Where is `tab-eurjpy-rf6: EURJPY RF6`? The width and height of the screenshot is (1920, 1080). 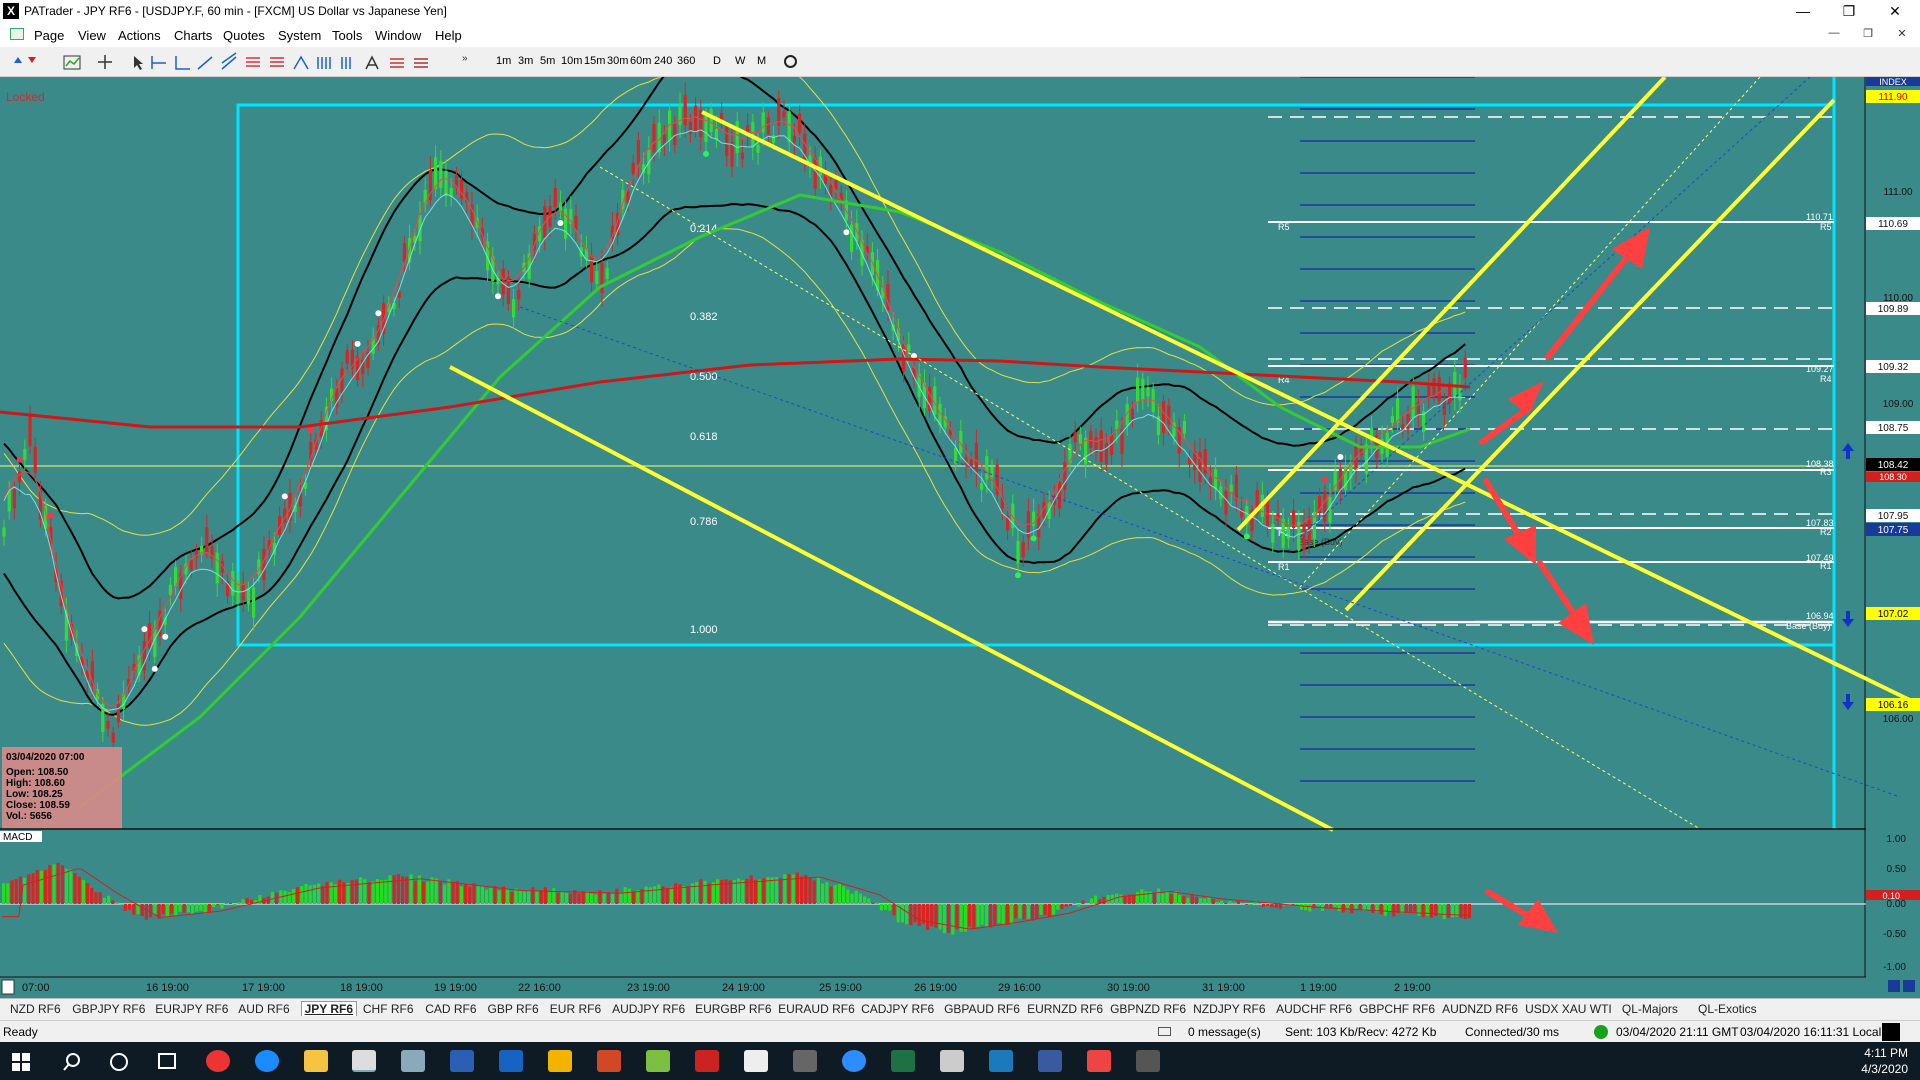
tab-eurjpy-rf6: EURJPY RF6 is located at coordinates (191, 1009).